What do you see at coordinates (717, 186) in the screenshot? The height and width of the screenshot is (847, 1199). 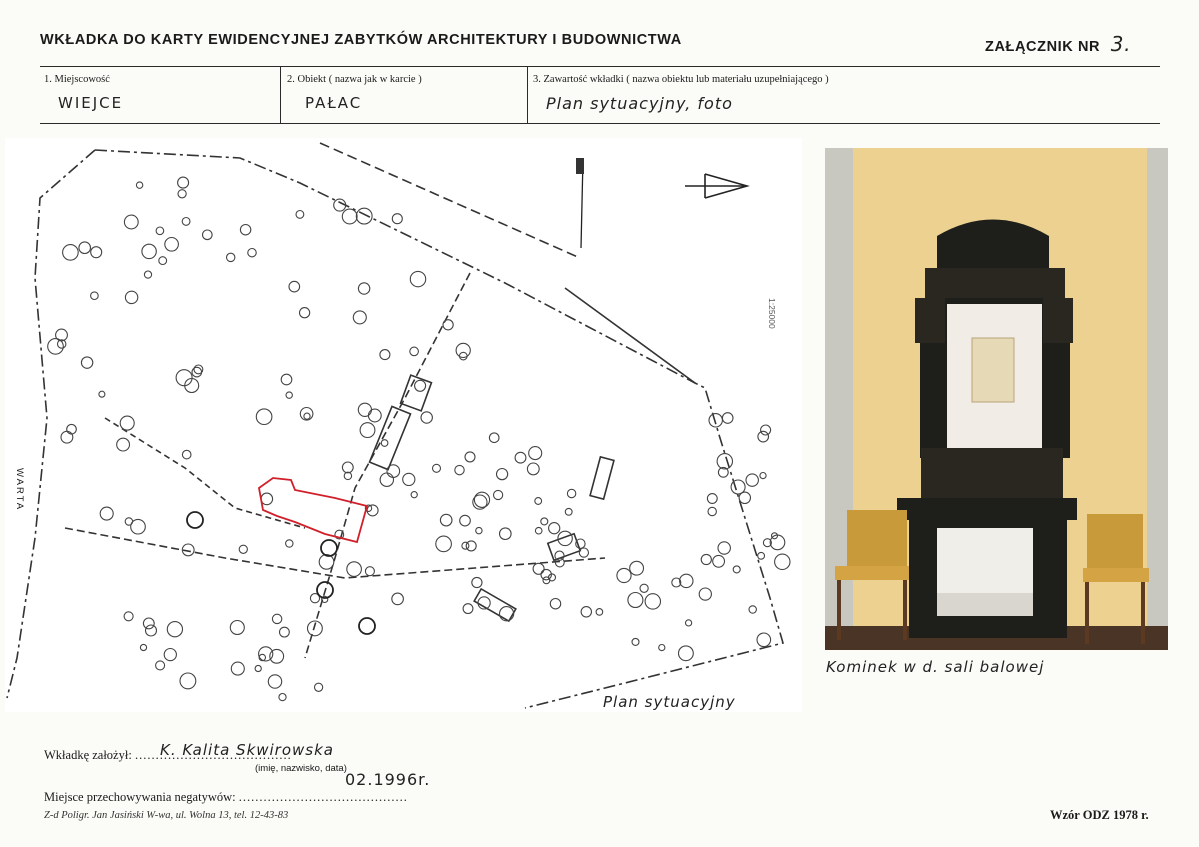 I see `north-arrow` at bounding box center [717, 186].